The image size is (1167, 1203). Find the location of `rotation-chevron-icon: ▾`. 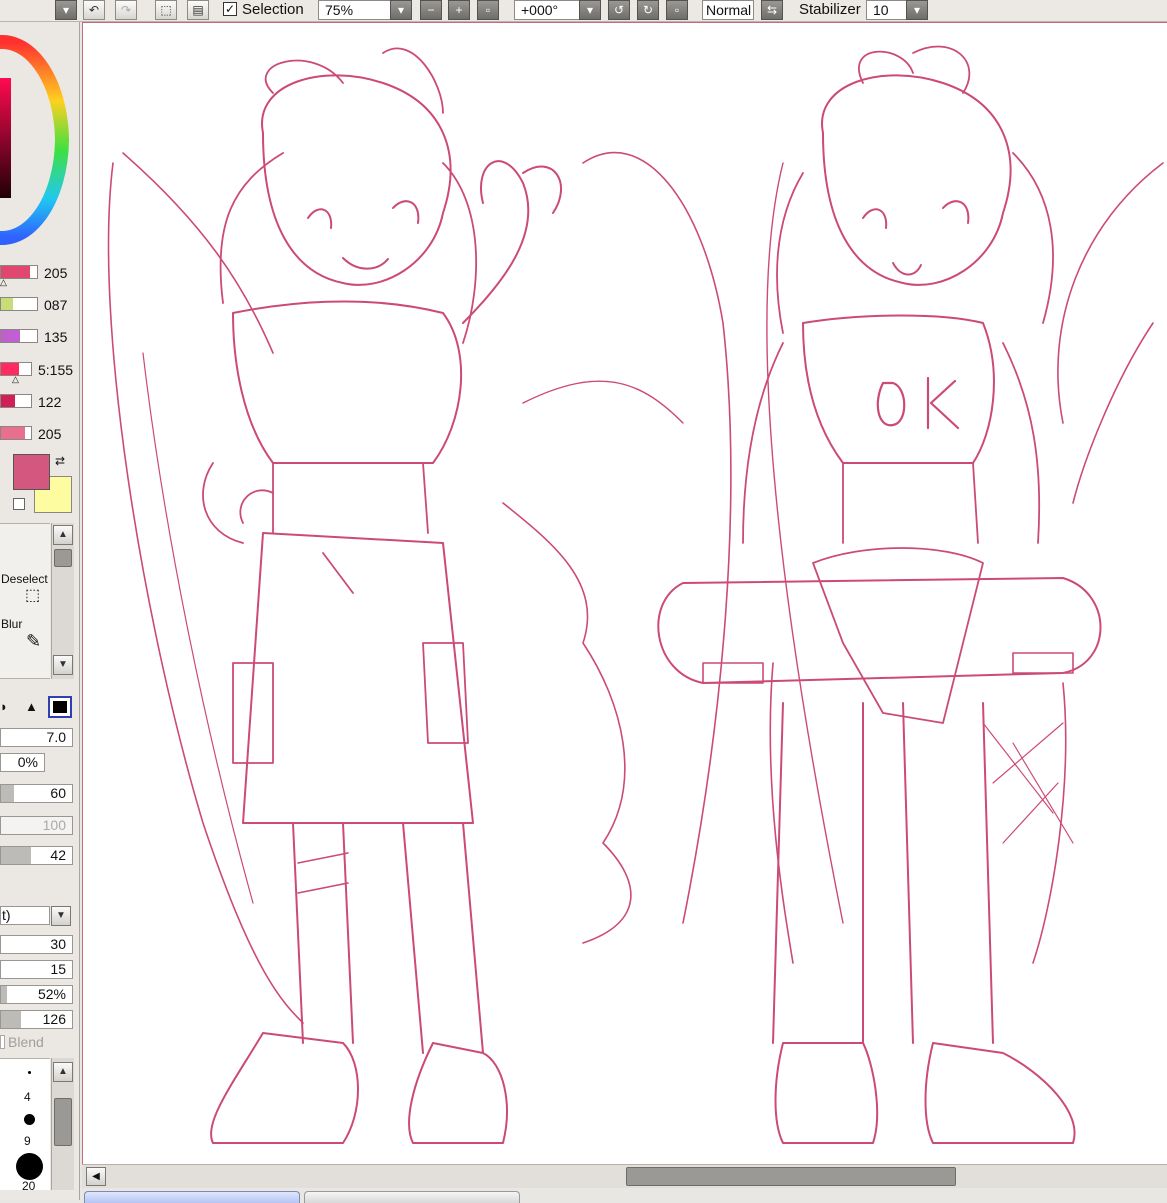

rotation-chevron-icon: ▾ is located at coordinates (590, 10).